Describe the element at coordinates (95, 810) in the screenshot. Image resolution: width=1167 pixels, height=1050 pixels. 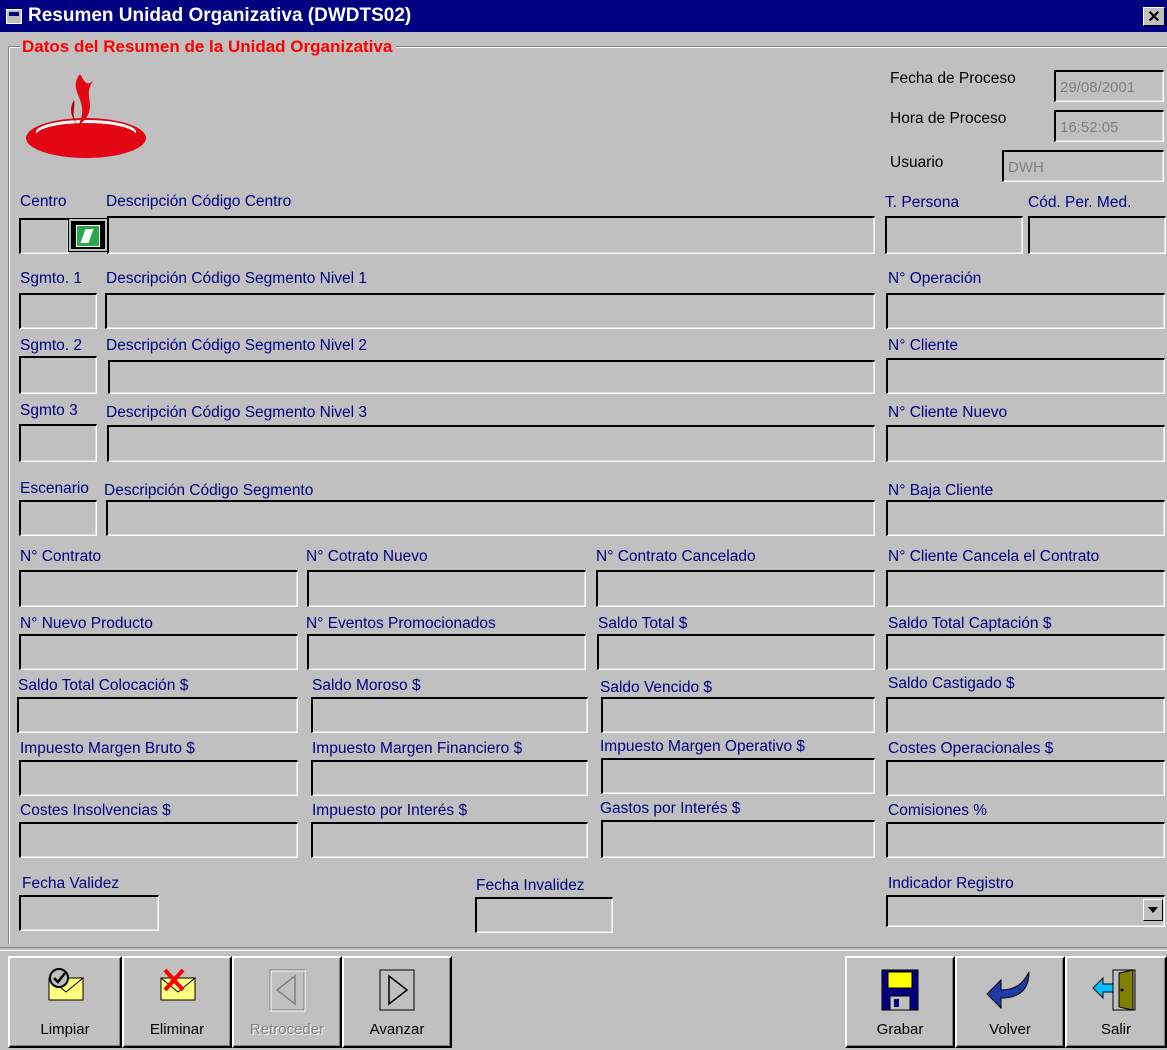
I see `costes-insolvencias-label: Costes Insolvencias $` at that location.